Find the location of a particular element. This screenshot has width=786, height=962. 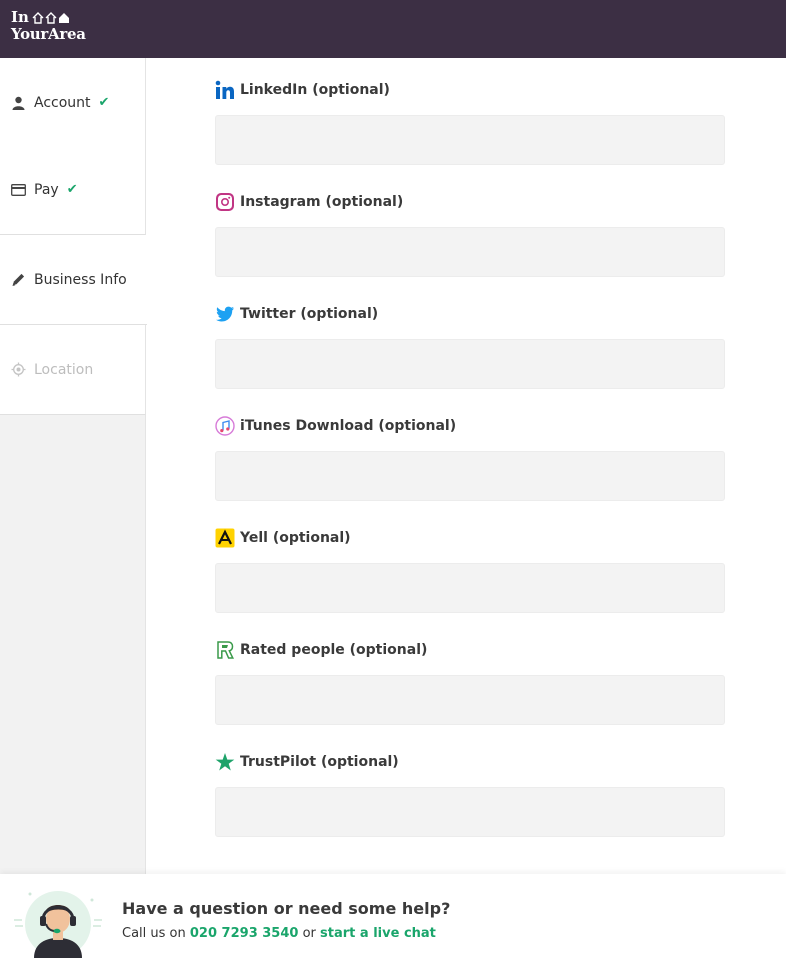

twitter-field: Twitter (optional) is located at coordinates (470, 346).